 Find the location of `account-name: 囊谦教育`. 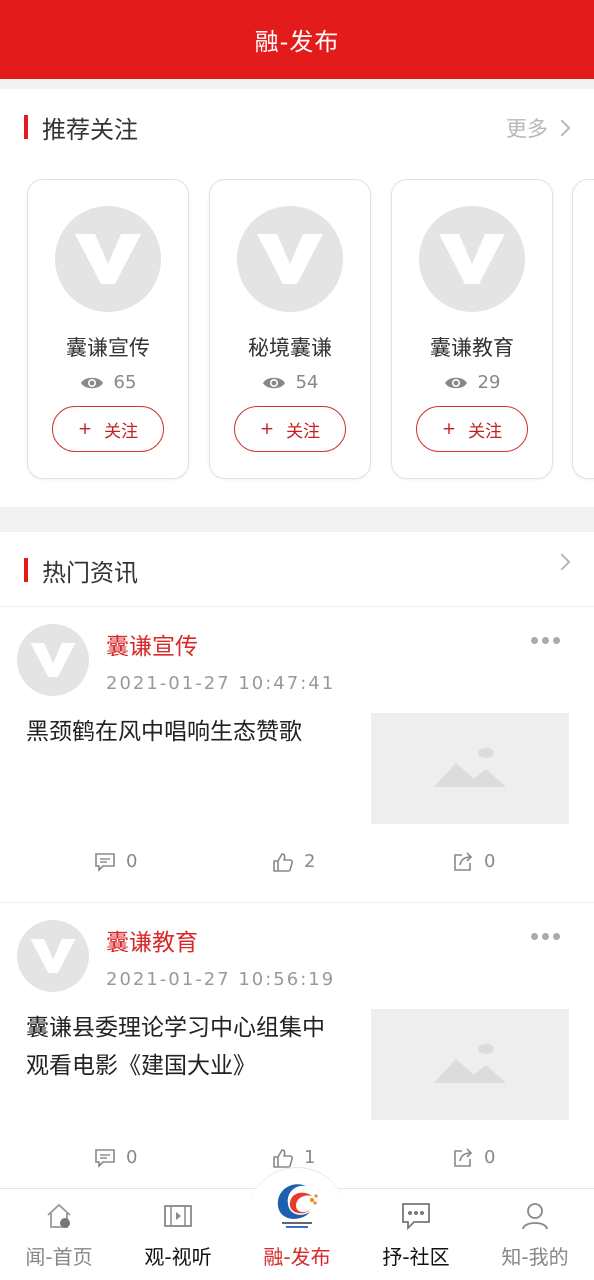

account-name: 囊谦教育 is located at coordinates (472, 348).